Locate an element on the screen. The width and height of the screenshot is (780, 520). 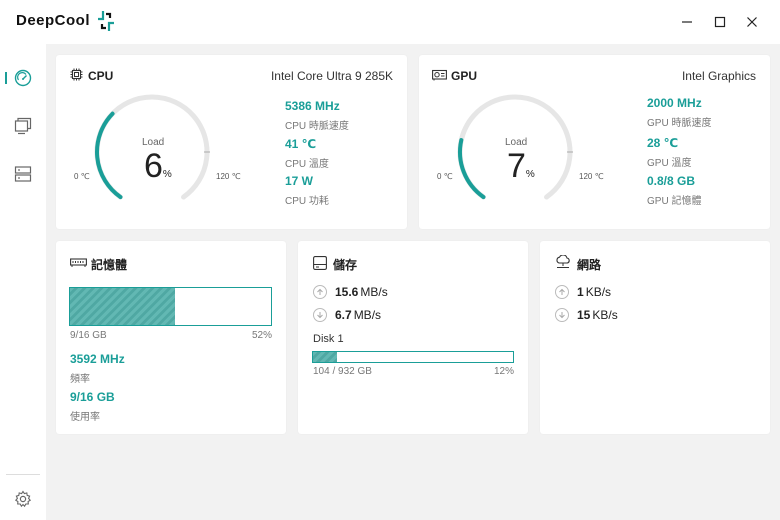
gpu-card-icon is located at coordinates (439, 75).